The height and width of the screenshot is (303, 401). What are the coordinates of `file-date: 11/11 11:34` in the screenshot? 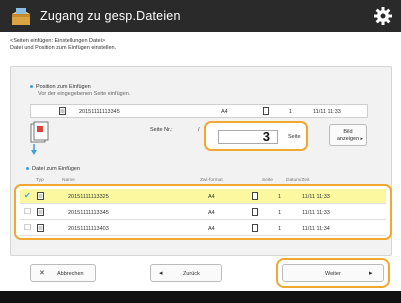 It's located at (316, 229).